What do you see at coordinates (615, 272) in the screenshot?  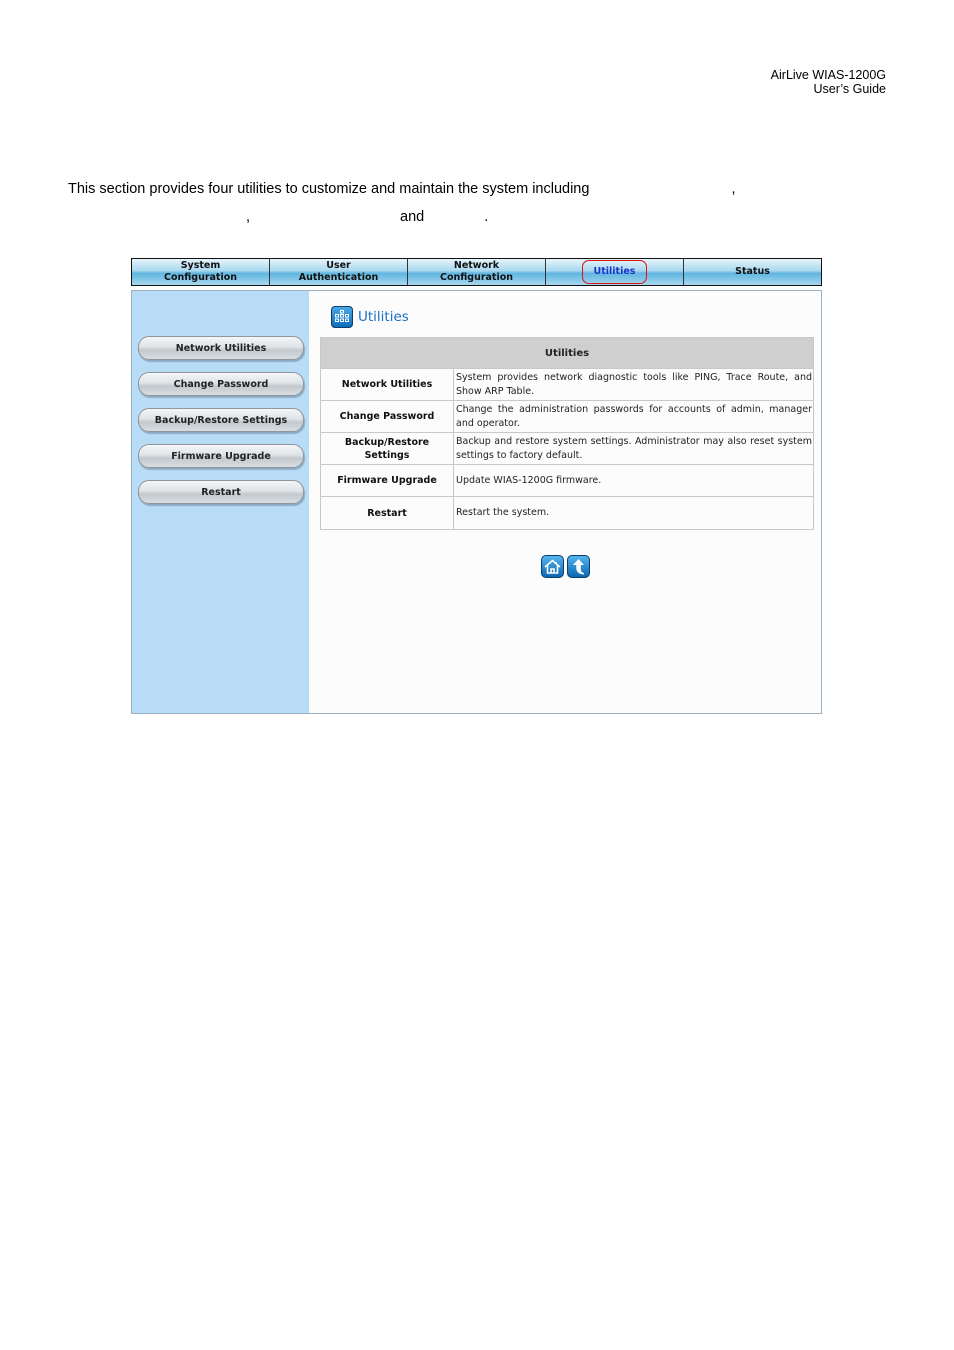 I see `tab-utilities: Utilities` at bounding box center [615, 272].